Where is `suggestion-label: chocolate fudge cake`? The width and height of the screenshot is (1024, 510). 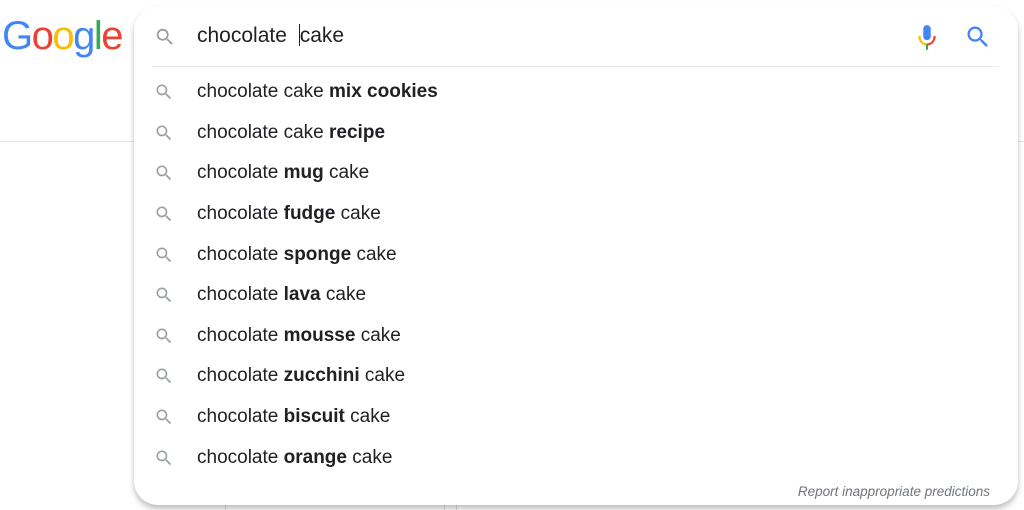
suggestion-label: chocolate fudge cake is located at coordinates (289, 214).